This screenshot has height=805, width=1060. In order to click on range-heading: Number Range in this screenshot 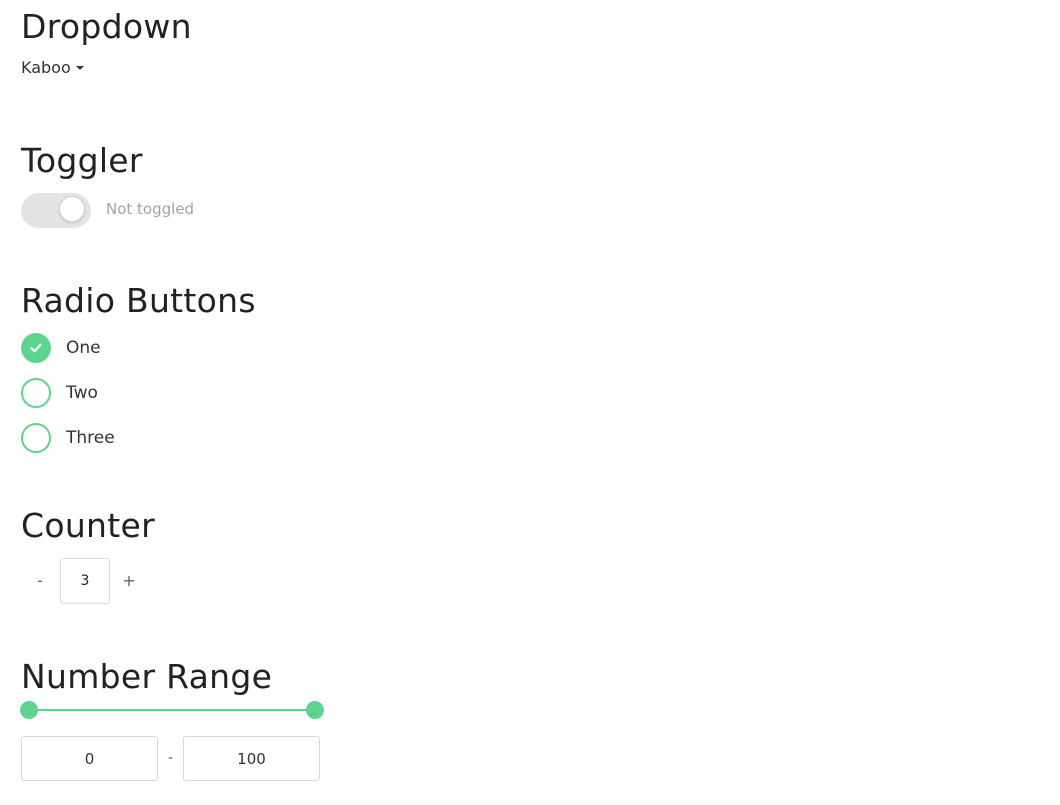, I will do `click(147, 676)`.